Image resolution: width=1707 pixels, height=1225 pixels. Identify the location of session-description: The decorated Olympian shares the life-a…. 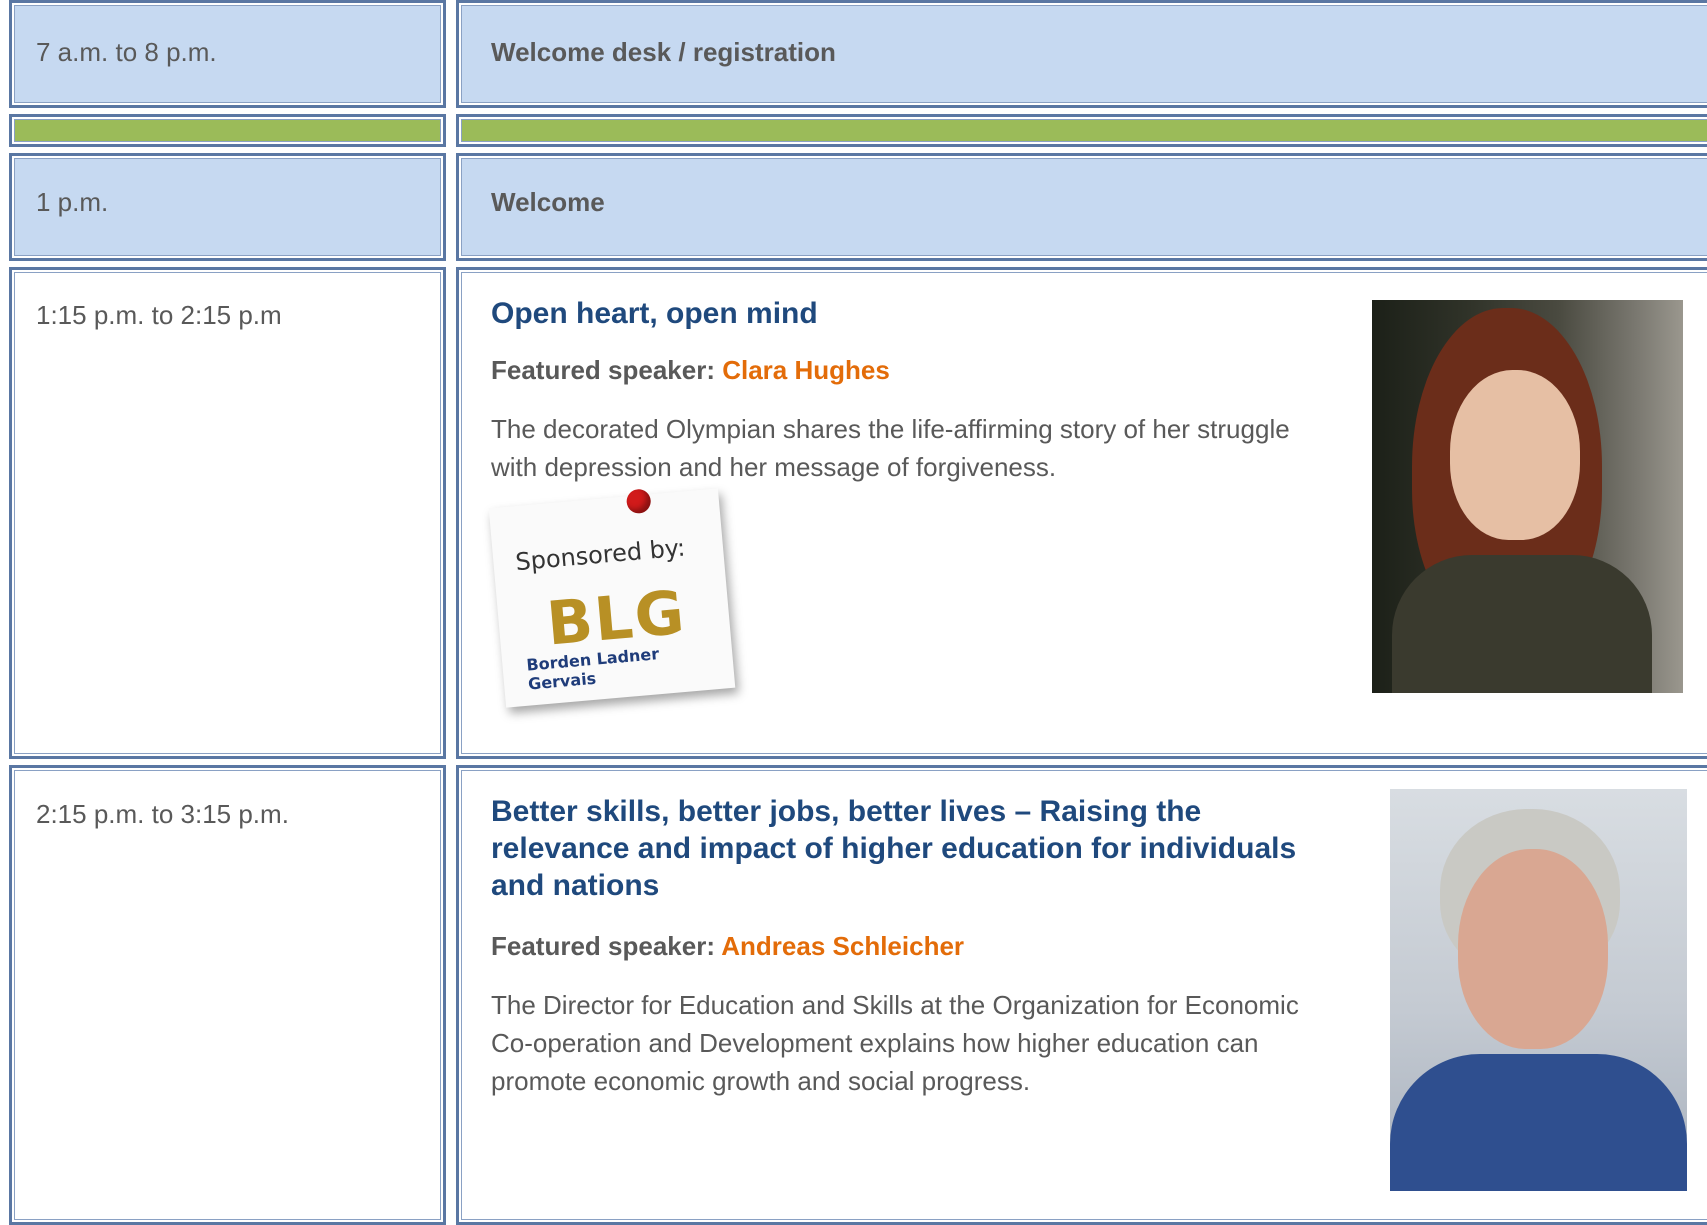
(890, 448).